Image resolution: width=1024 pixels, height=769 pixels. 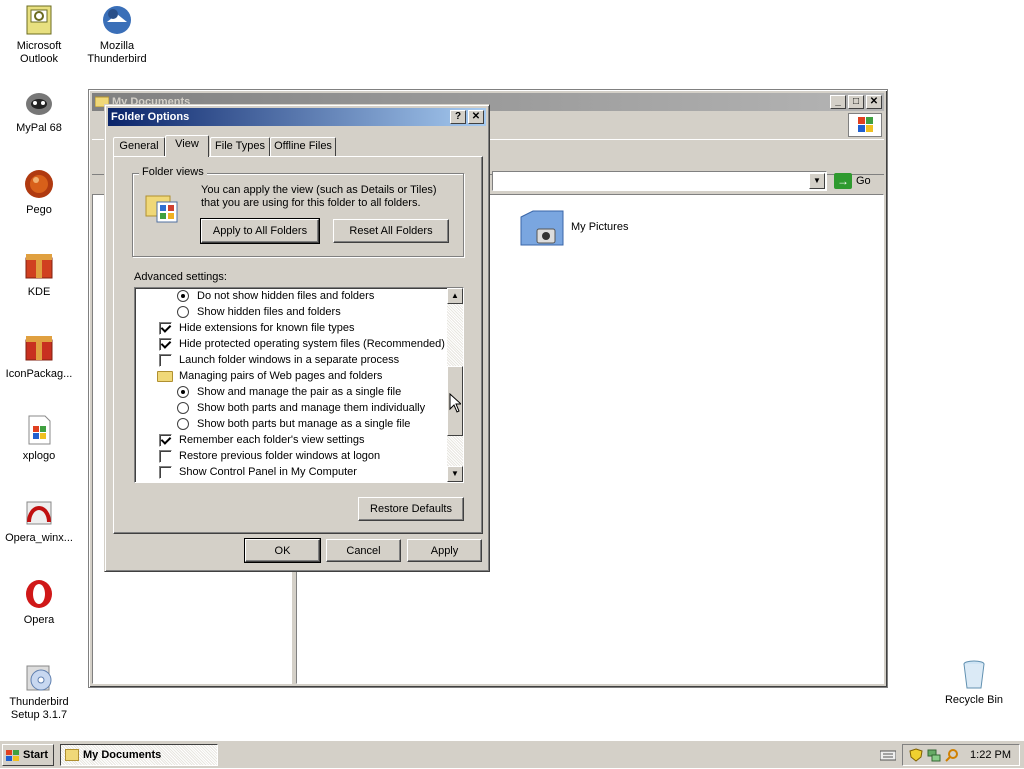 What do you see at coordinates (39, 102) in the screenshot?
I see `mypal-icon` at bounding box center [39, 102].